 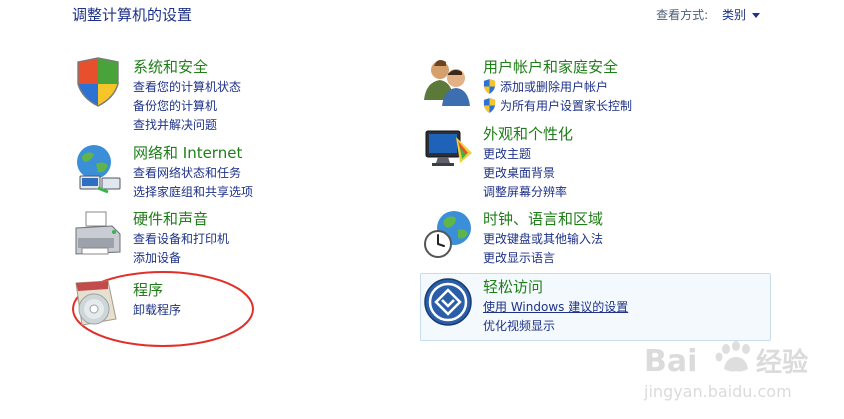 I want to click on users-icon, so click(x=448, y=82).